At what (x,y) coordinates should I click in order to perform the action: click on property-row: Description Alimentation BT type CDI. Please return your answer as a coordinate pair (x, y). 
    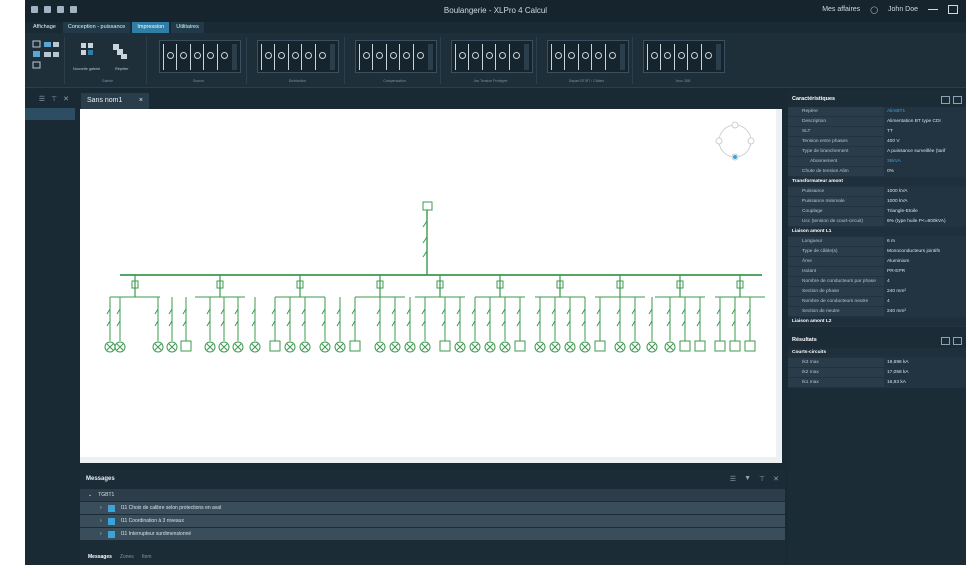
    Looking at the image, I should click on (877, 122).